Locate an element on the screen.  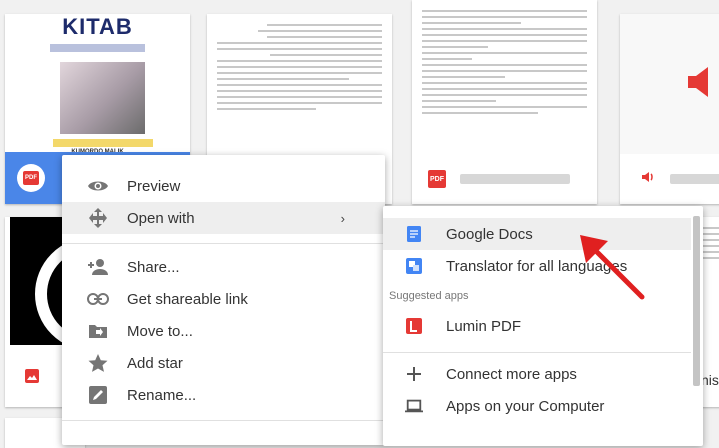
suggested-apps-header: Suggested apps is located at coordinates (429, 296).